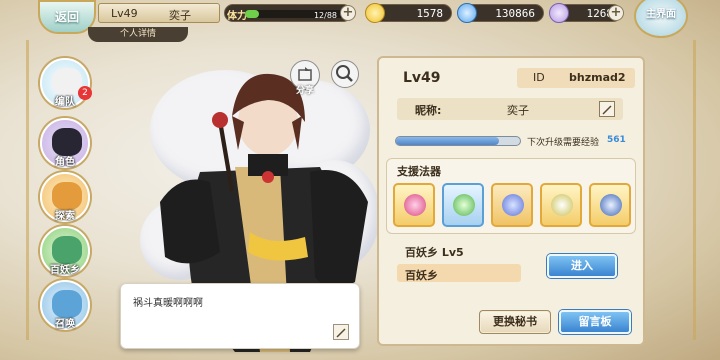  Describe the element at coordinates (180, 15) in the screenshot. I see `player-name: 奕子` at that location.